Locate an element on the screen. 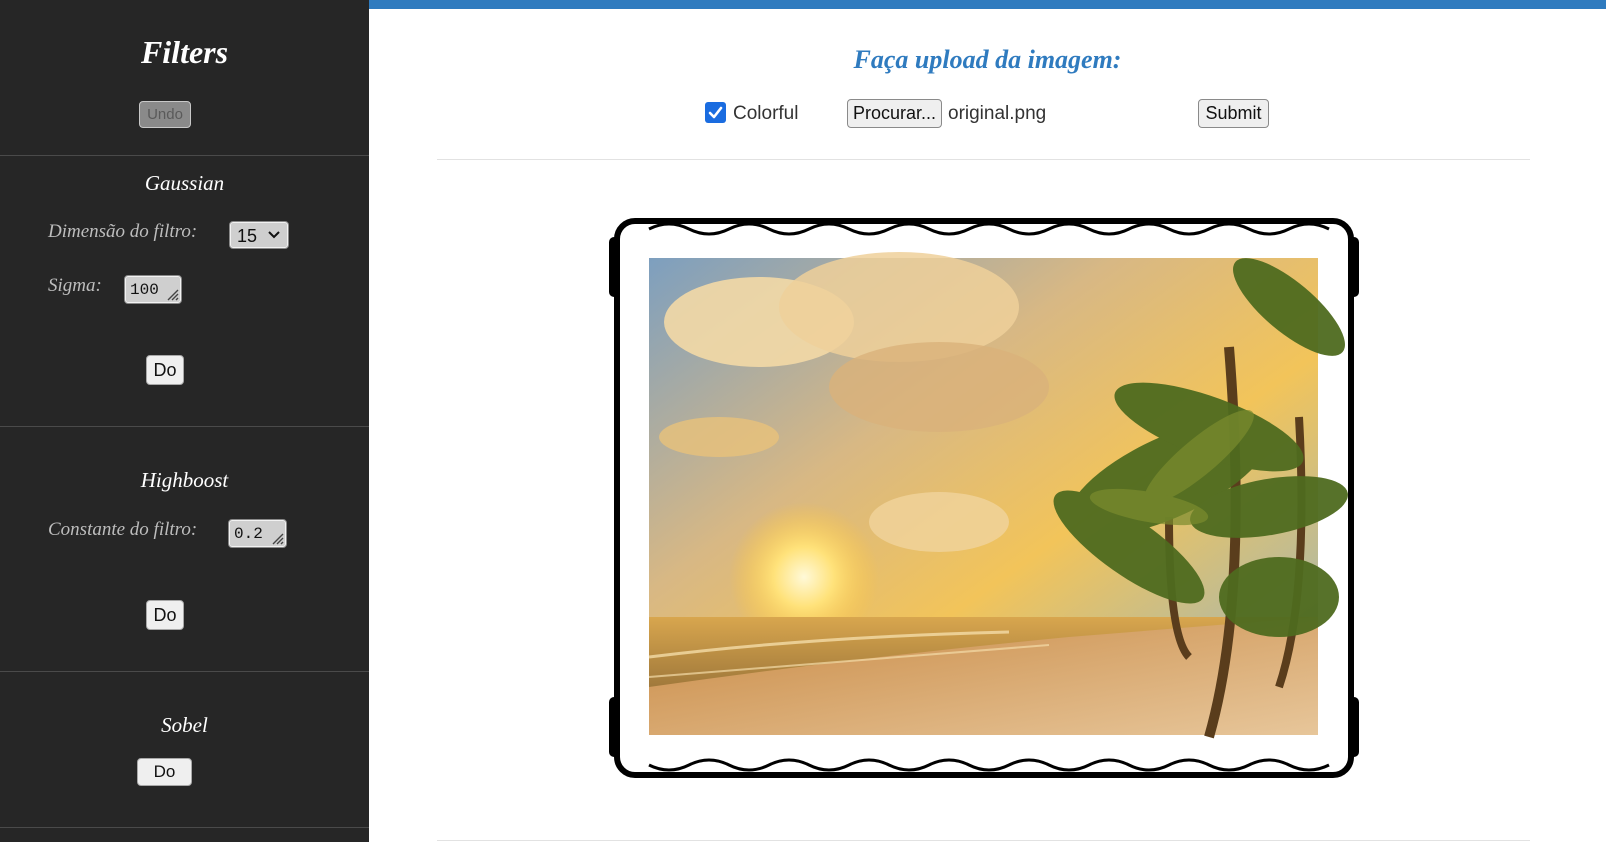 The width and height of the screenshot is (1606, 842). constant-value: 0.2 is located at coordinates (248, 534).